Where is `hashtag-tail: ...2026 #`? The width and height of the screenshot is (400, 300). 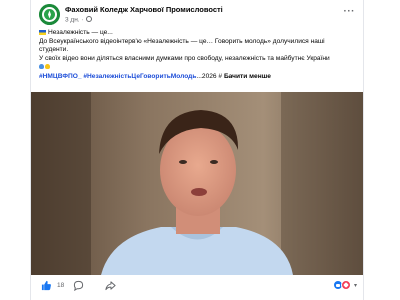
hashtag-tail: ...2026 # is located at coordinates (209, 77).